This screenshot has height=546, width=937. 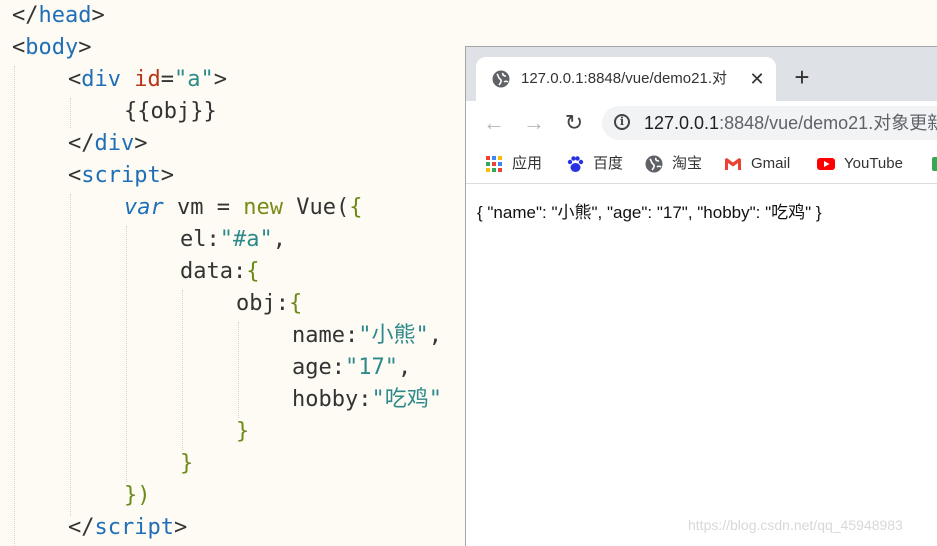 What do you see at coordinates (682, 123) in the screenshot?
I see `url-host: 127.0.0.1` at bounding box center [682, 123].